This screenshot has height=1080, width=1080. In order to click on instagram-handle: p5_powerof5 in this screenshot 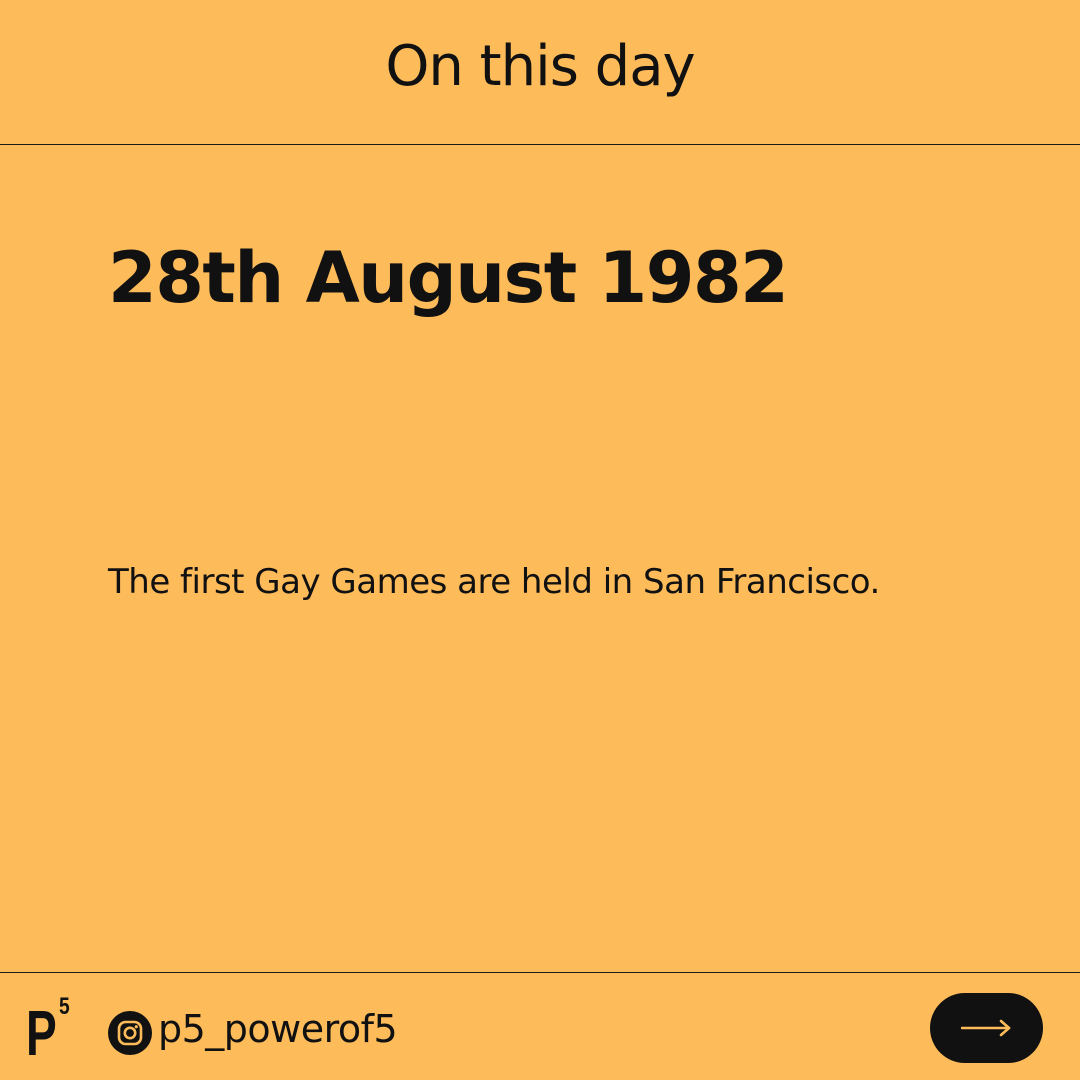, I will do `click(278, 1030)`.